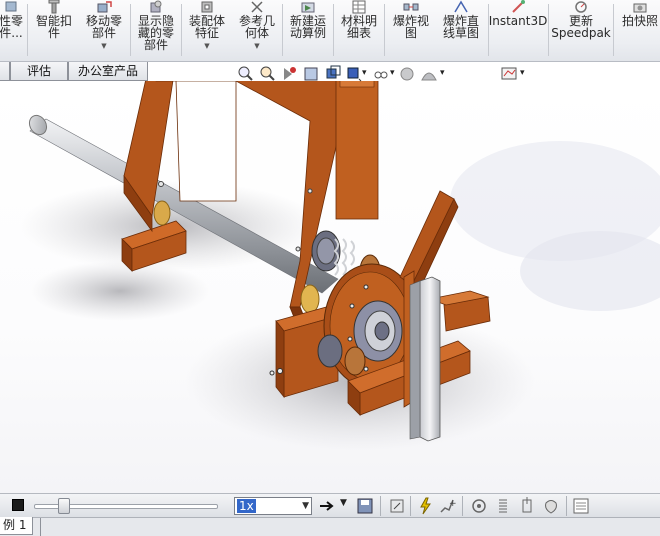 This screenshot has width=660, height=536. I want to click on tab-divider, so click(40, 527).